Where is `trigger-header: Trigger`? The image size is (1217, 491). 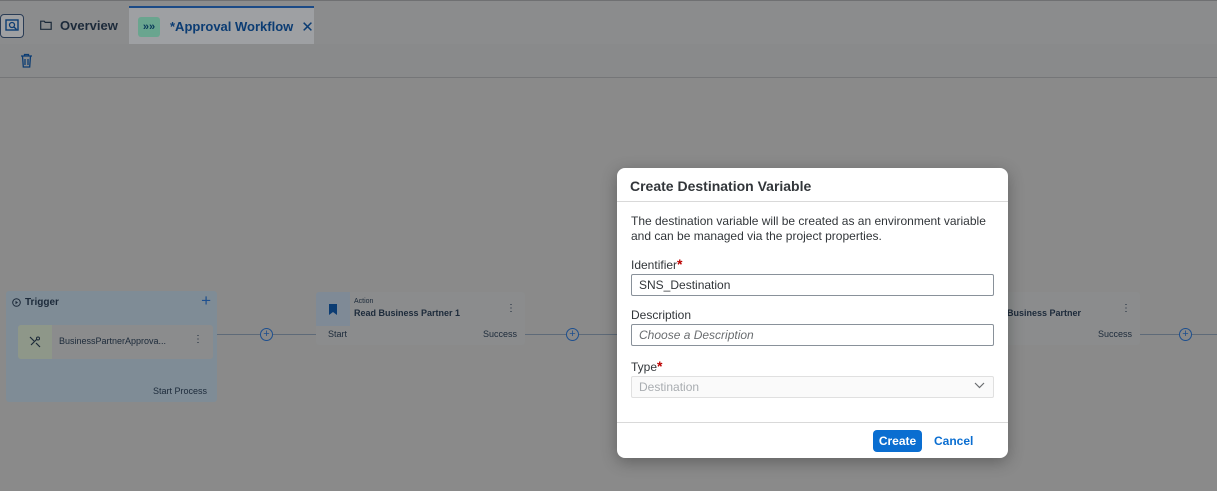
trigger-header: Trigger is located at coordinates (35, 302).